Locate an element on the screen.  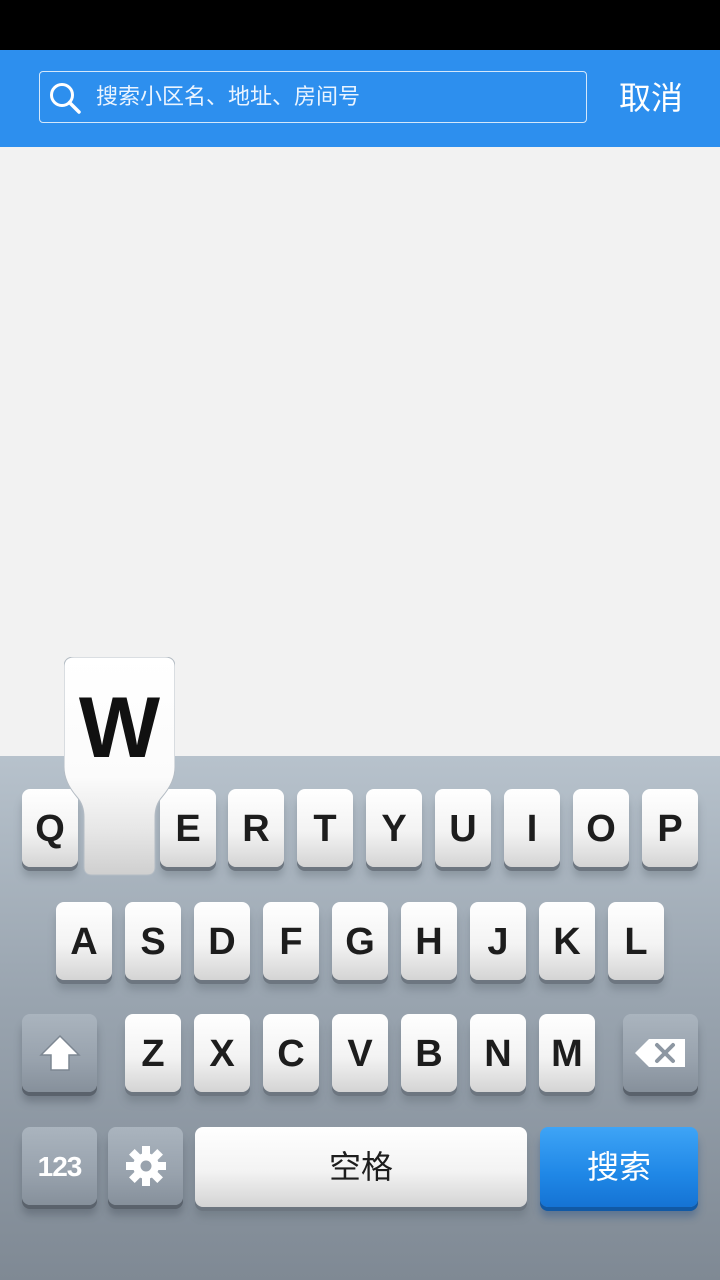
key-m: M is located at coordinates (567, 1053).